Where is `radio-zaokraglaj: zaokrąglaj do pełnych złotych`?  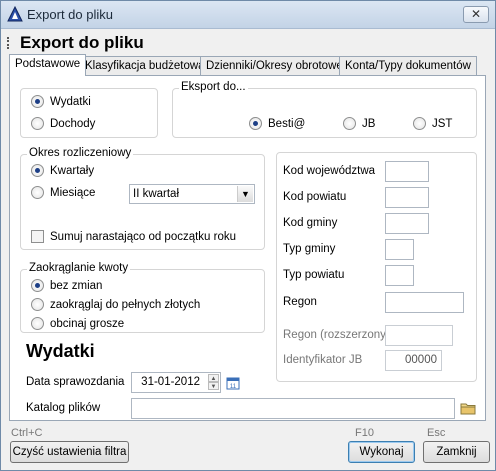
radio-zaokraglaj: zaokrąglaj do pełnych złotych is located at coordinates (115, 304).